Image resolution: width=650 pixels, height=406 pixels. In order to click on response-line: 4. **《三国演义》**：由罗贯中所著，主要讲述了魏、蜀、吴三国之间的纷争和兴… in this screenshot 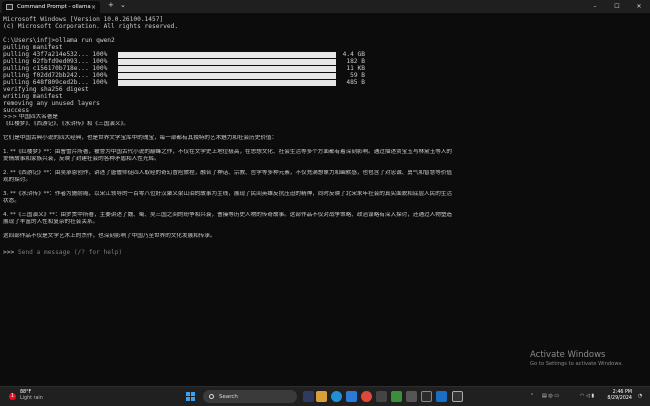, I will do `click(228, 215)`.